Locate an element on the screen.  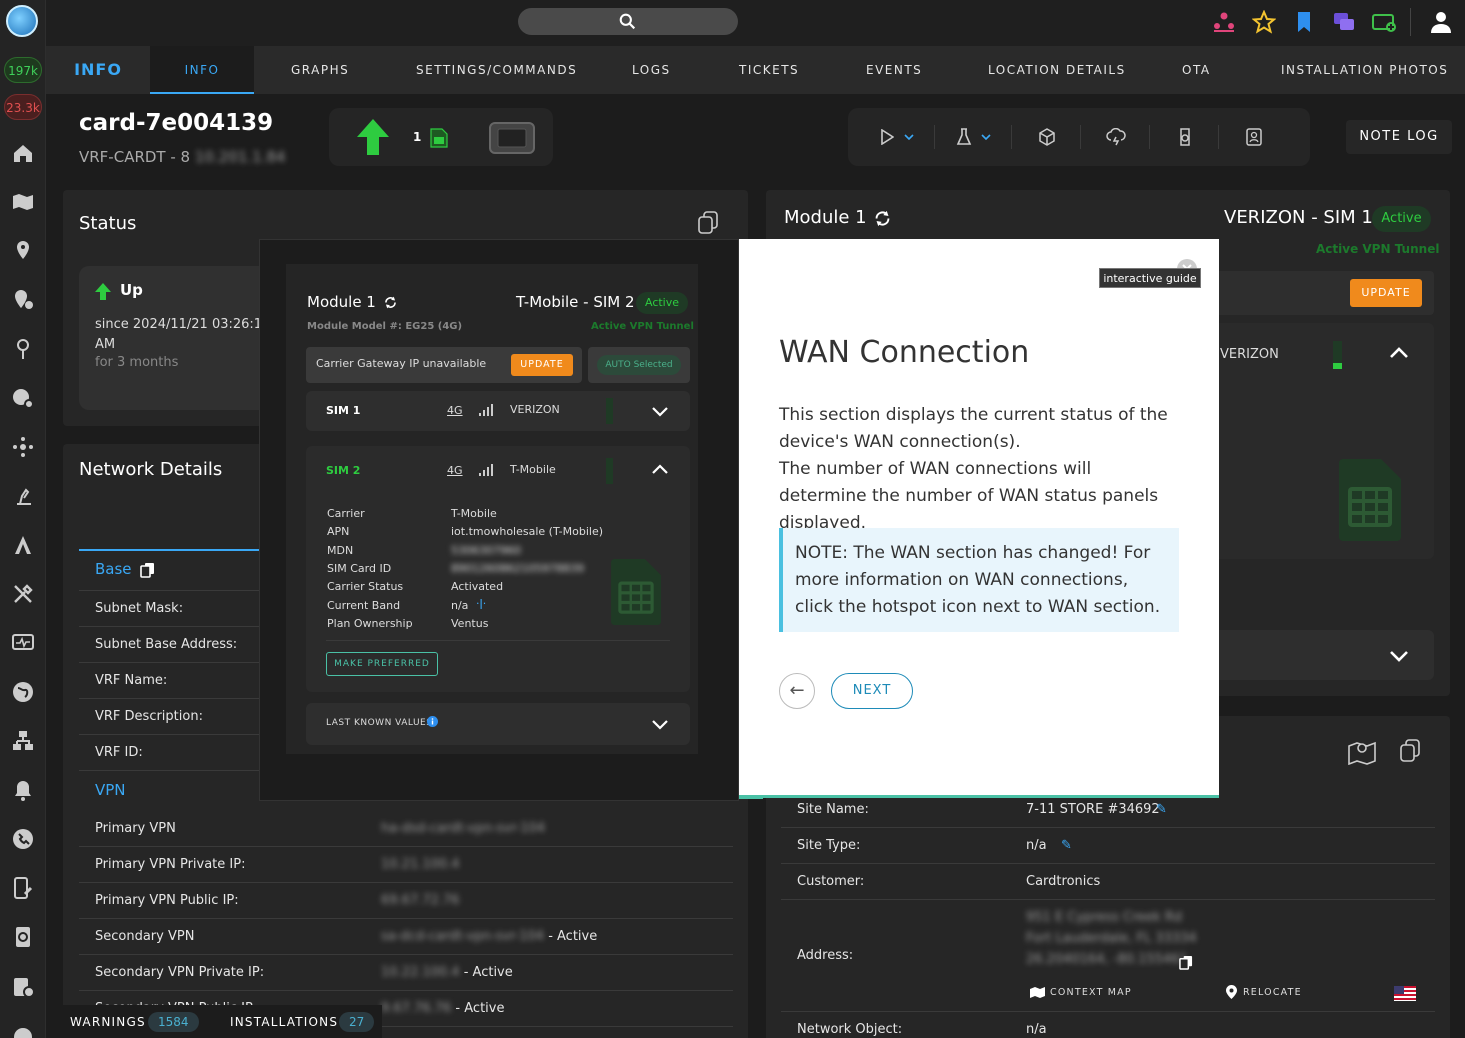
antenna-icon is located at coordinates (23, 545).